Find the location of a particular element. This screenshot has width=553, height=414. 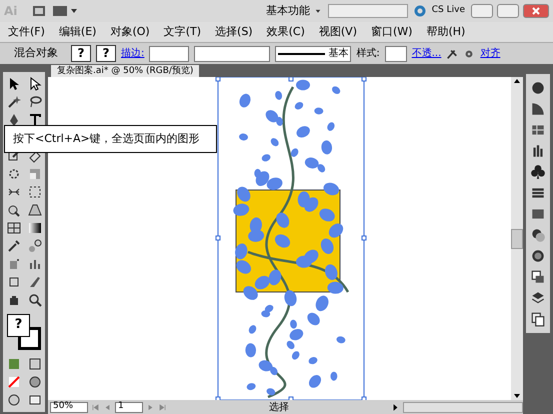

menu-item: 窗口(W) is located at coordinates (391, 32).